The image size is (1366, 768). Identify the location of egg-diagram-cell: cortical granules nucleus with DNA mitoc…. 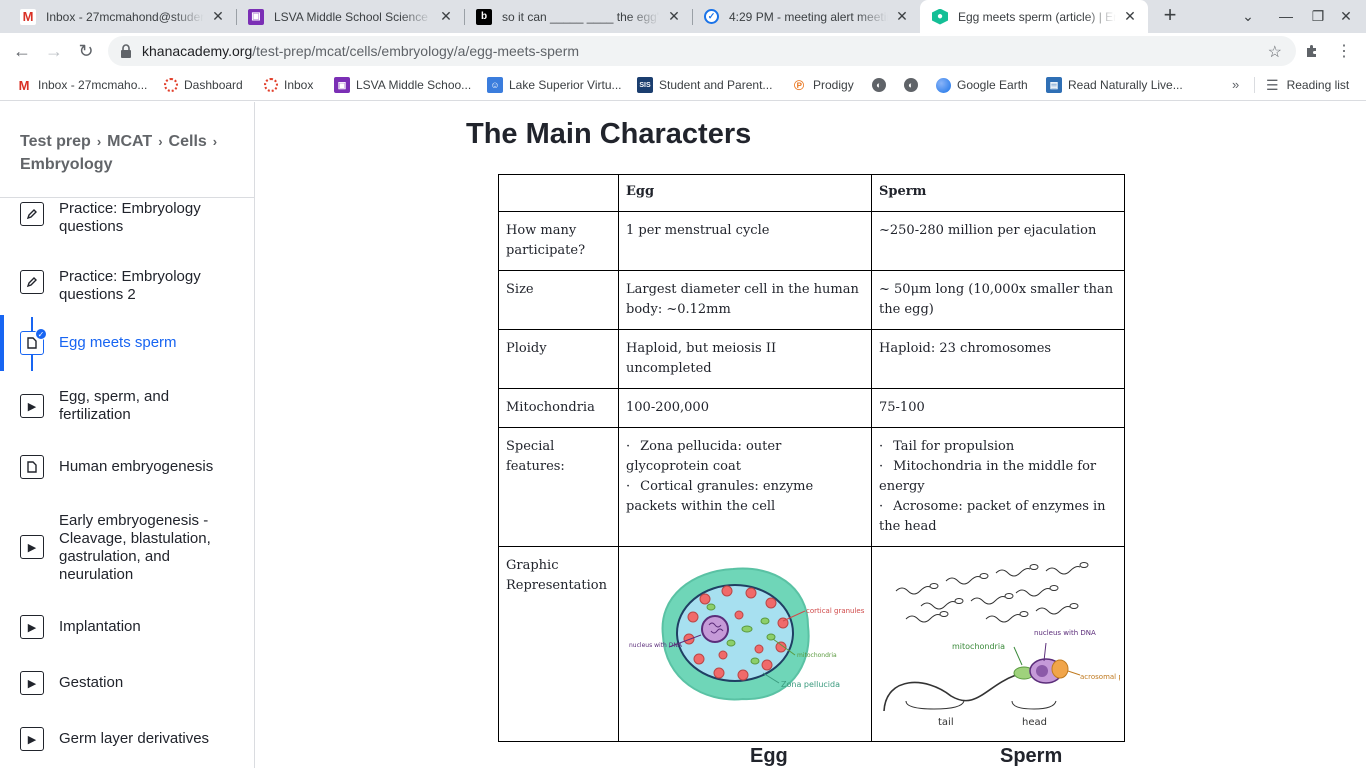
(745, 644).